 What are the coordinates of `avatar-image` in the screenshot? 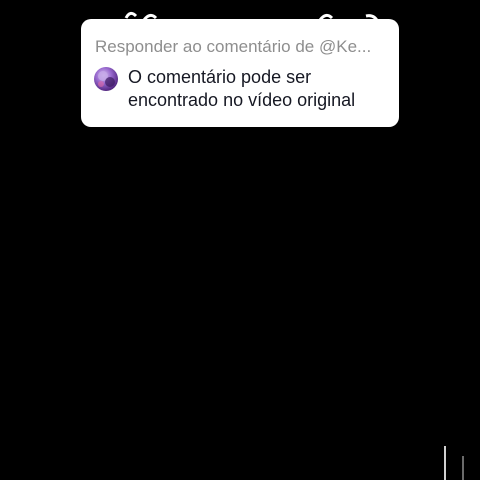 It's located at (106, 79).